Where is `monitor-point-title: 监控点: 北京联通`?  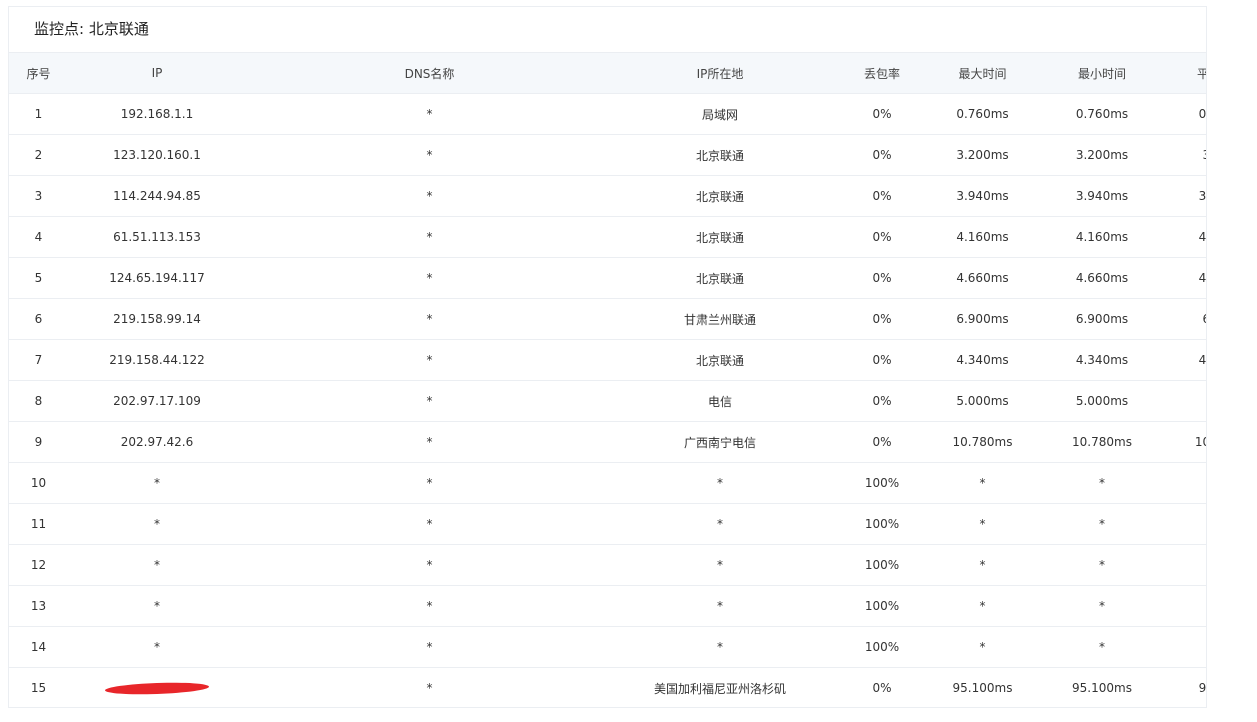
monitor-point-title: 监控点: 北京联通 is located at coordinates (91, 29).